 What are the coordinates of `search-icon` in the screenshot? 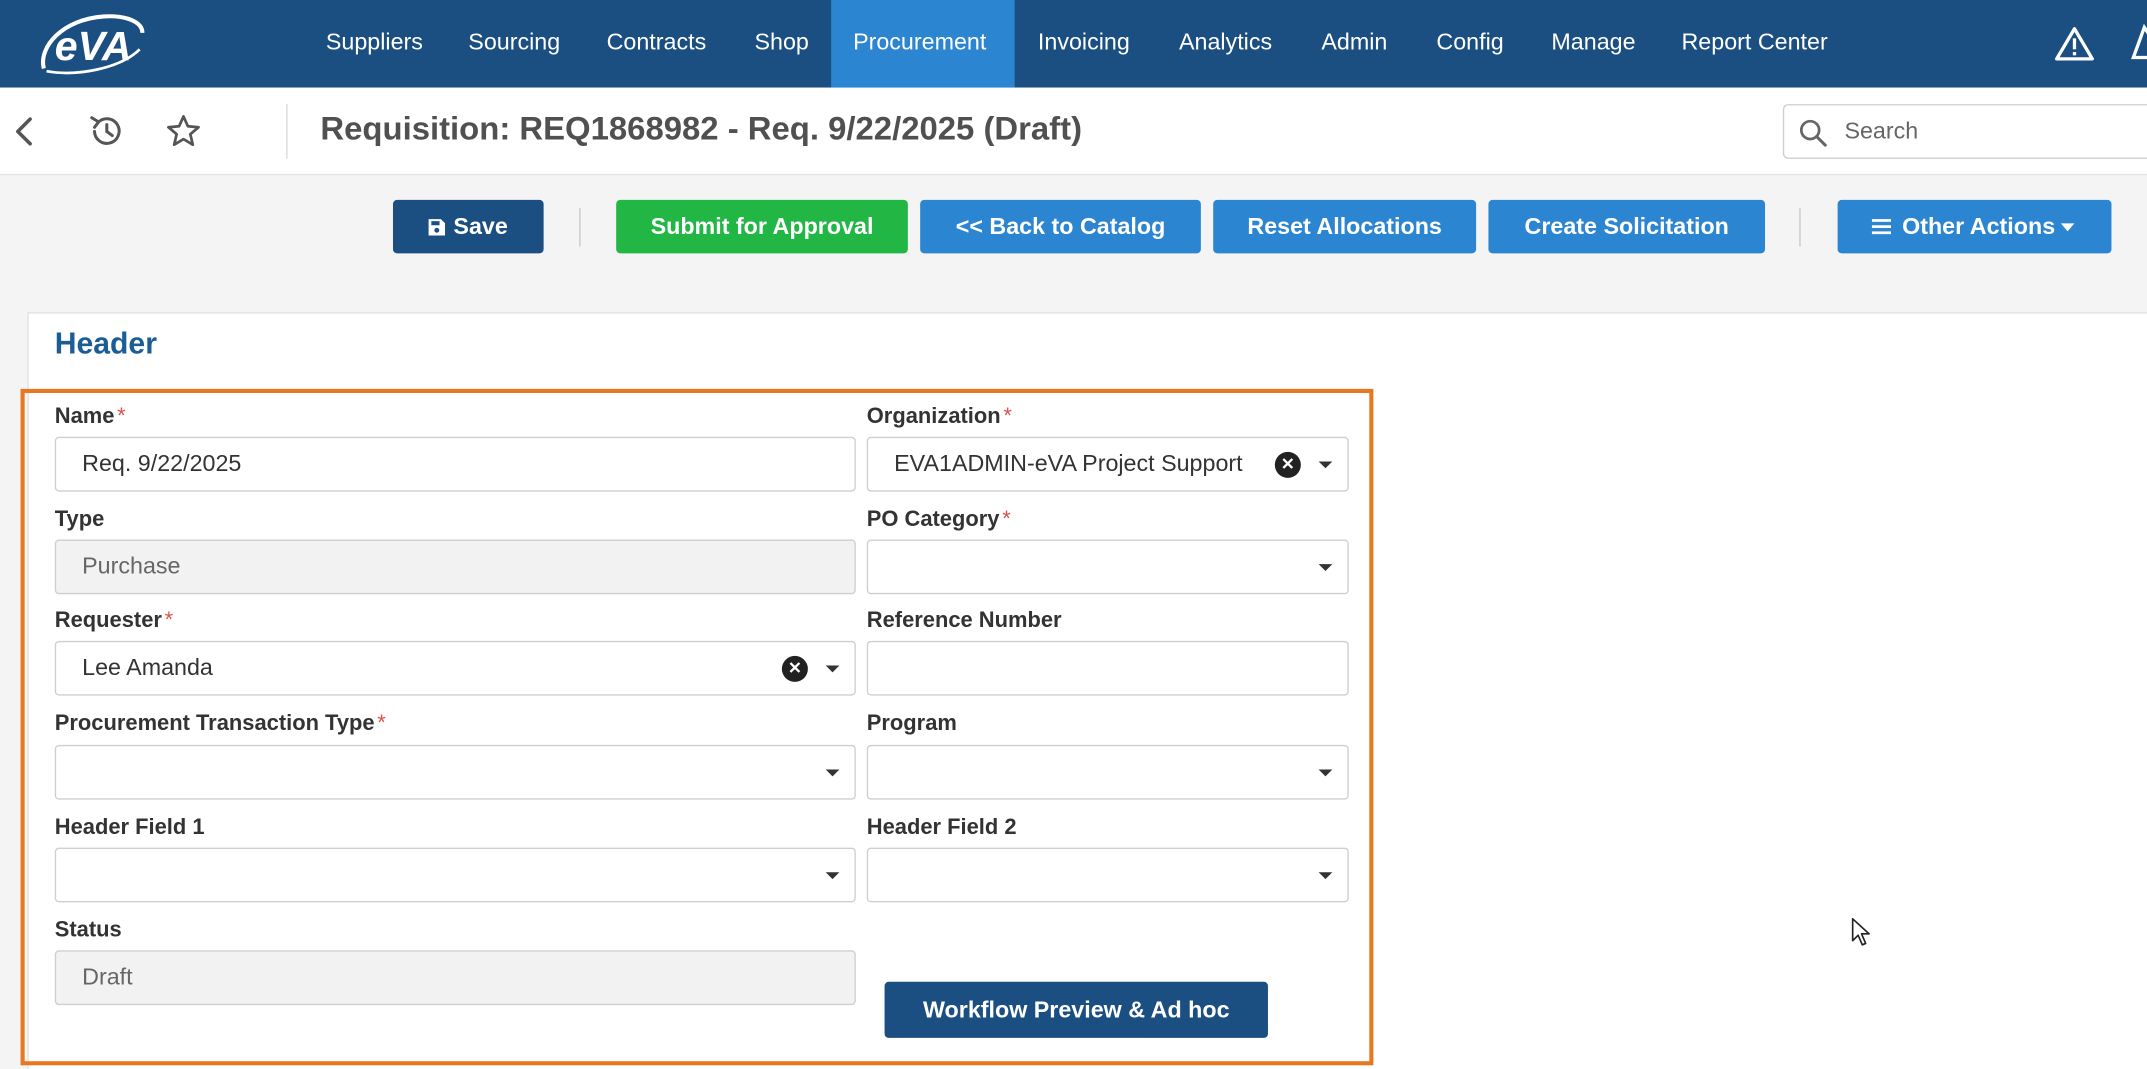 It's located at (1813, 133).